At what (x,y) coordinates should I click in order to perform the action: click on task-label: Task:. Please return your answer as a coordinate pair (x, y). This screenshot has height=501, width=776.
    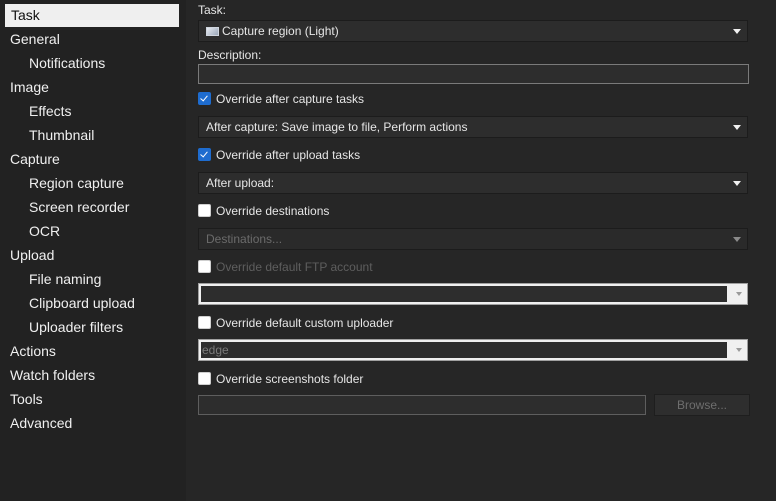
    Looking at the image, I should click on (212, 10).